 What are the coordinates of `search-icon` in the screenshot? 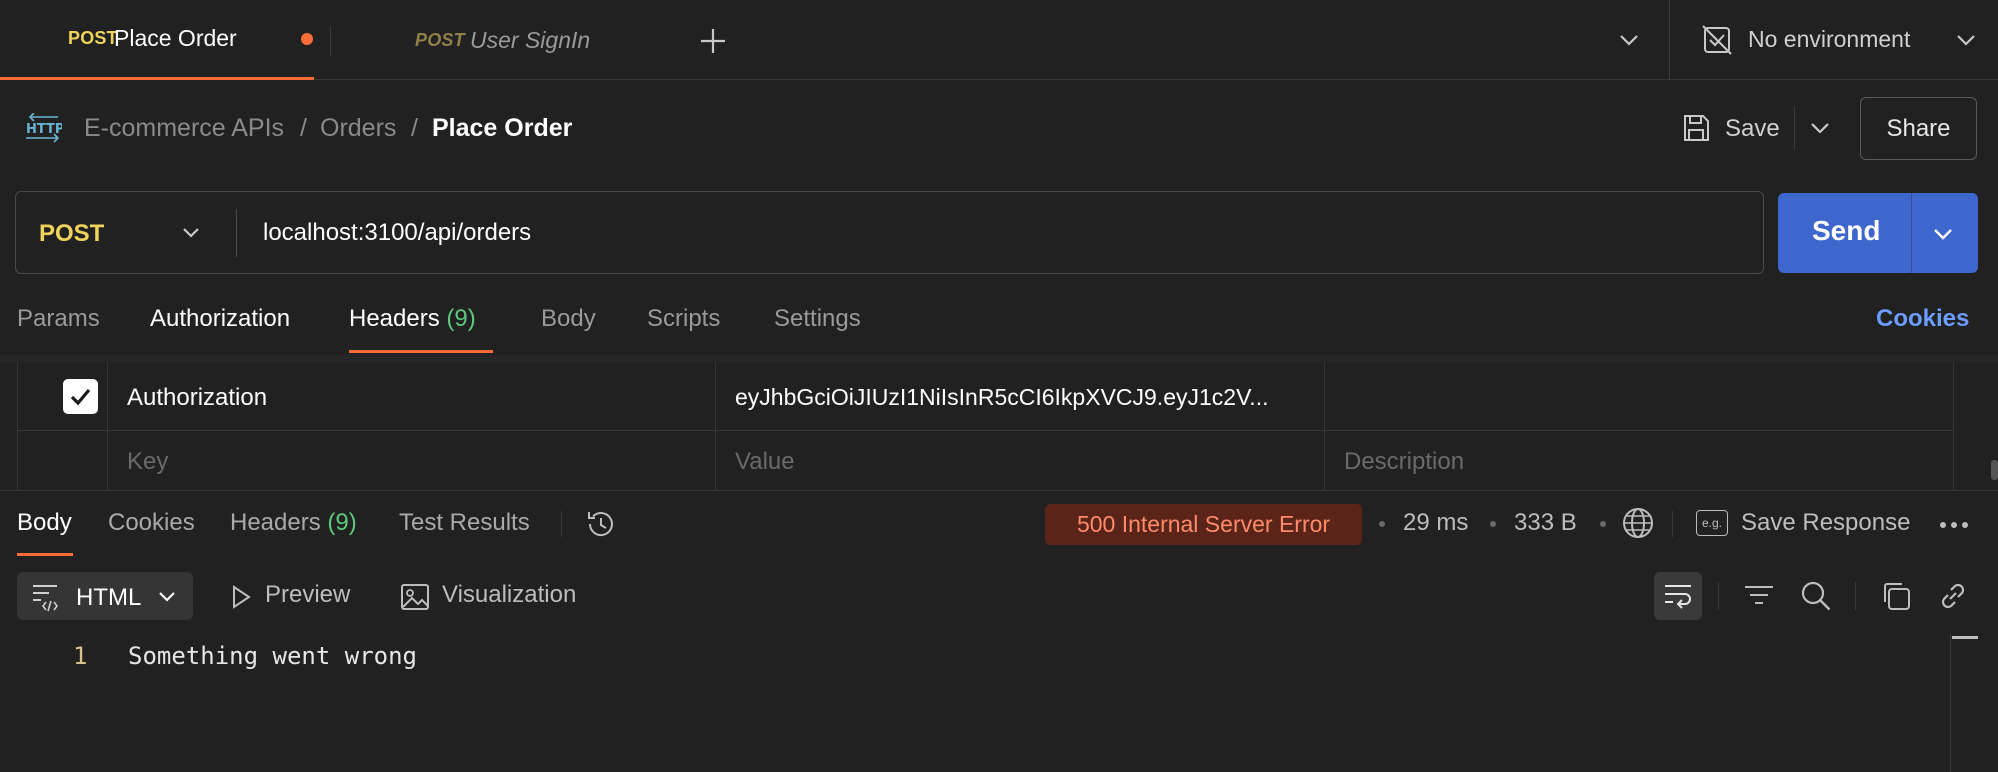 It's located at (1816, 596).